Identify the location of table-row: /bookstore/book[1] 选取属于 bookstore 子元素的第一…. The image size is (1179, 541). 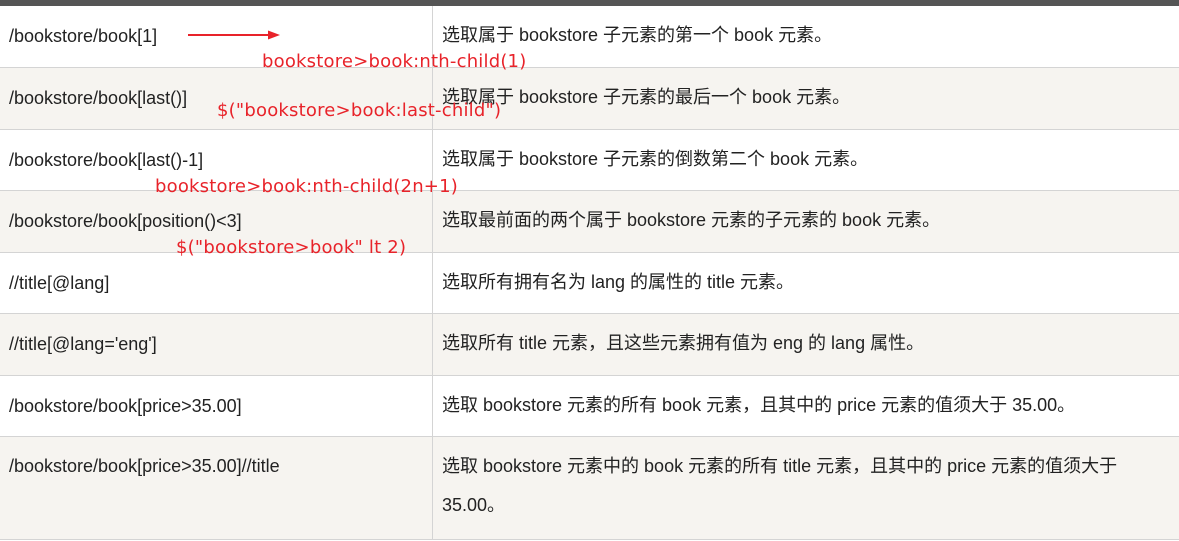
(589, 37).